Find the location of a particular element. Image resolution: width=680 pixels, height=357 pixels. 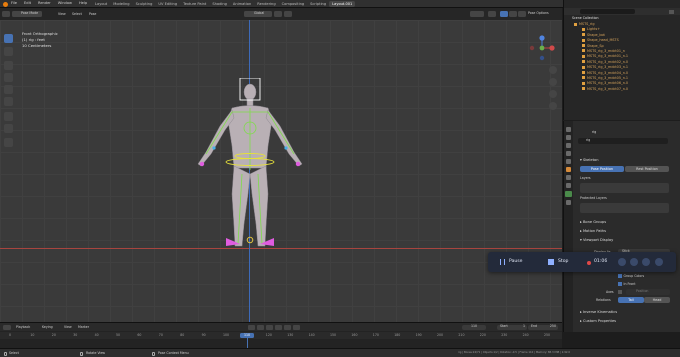

timeline-editor-icon is located at coordinates (7, 327).